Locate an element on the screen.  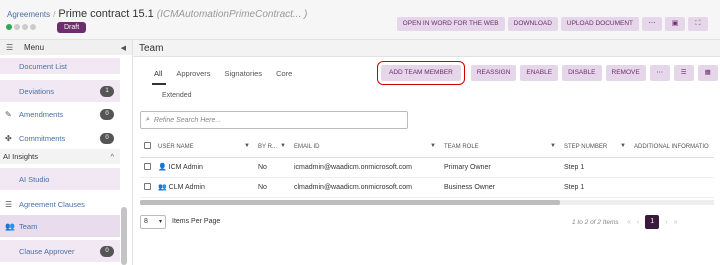
tab-extended: Extended is located at coordinates (177, 95).